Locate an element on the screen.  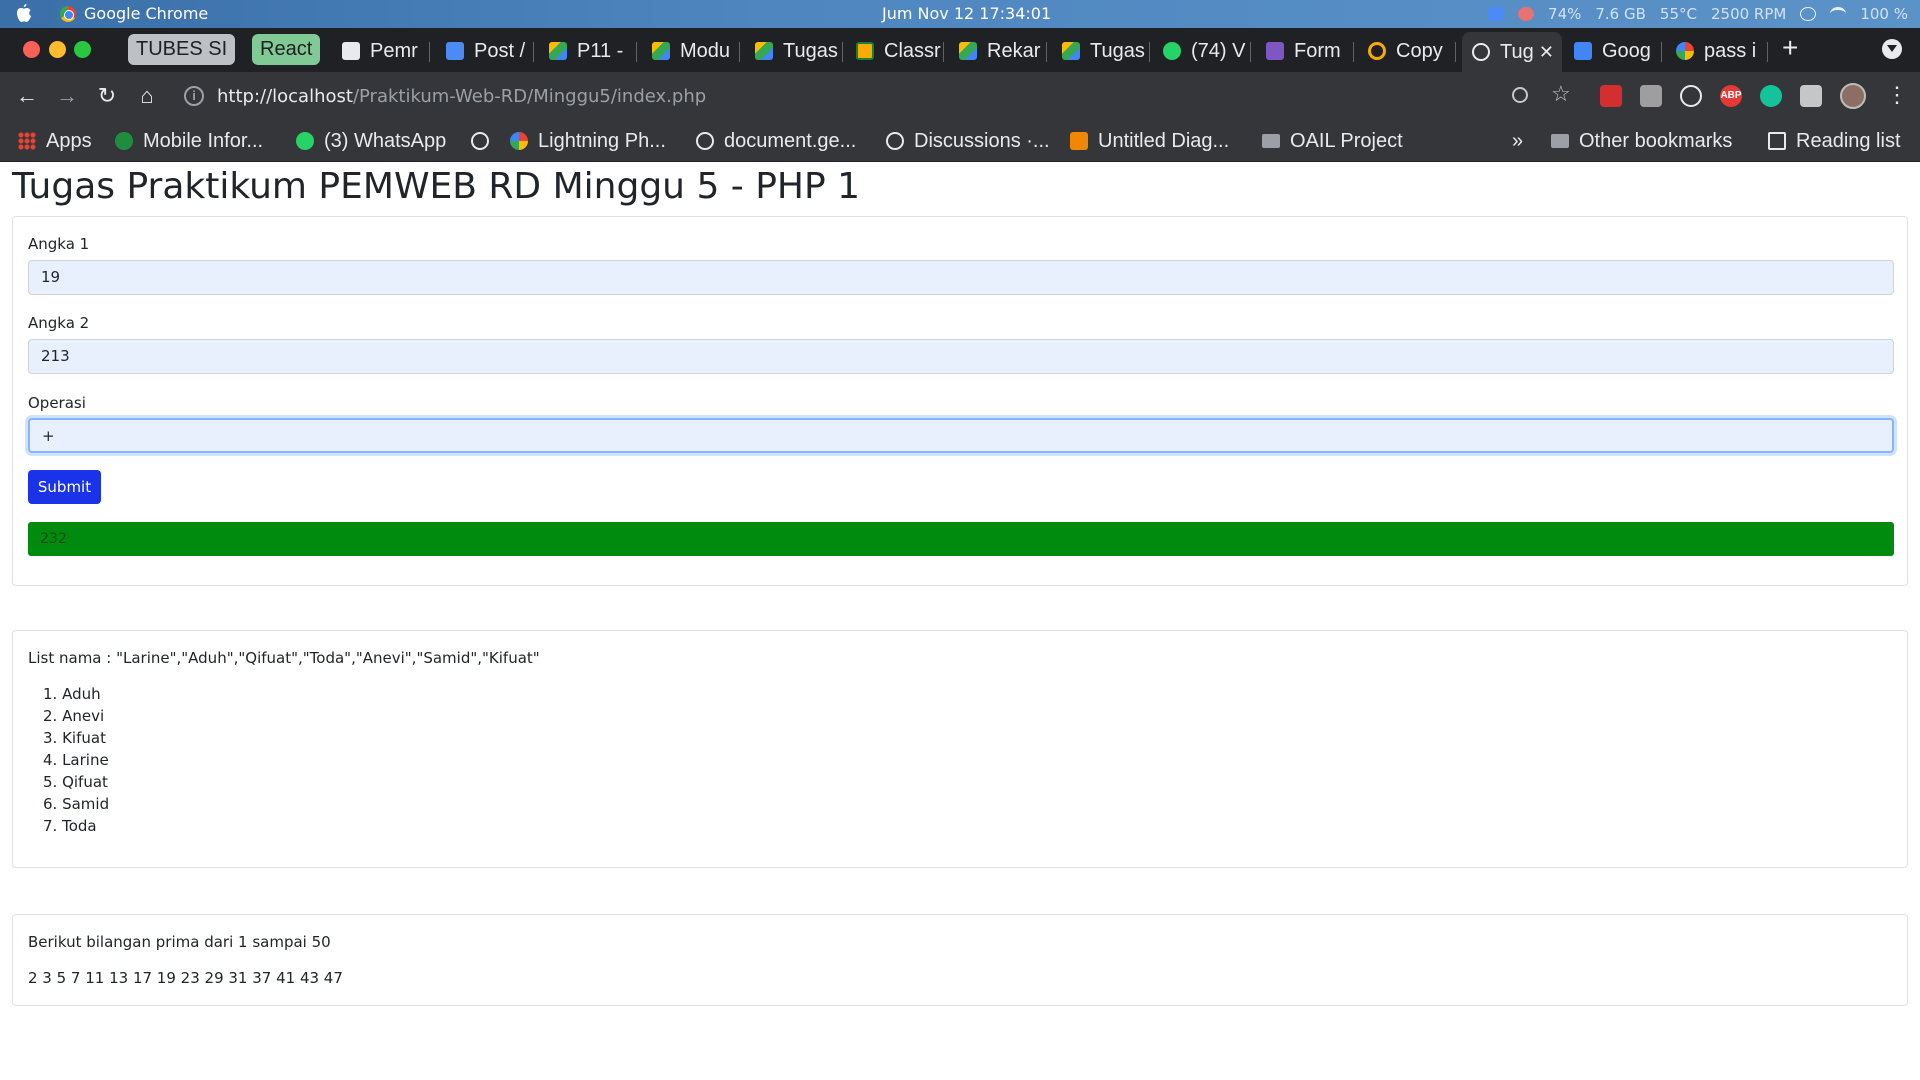
active-app-name: Google Chrome is located at coordinates (146, 13).